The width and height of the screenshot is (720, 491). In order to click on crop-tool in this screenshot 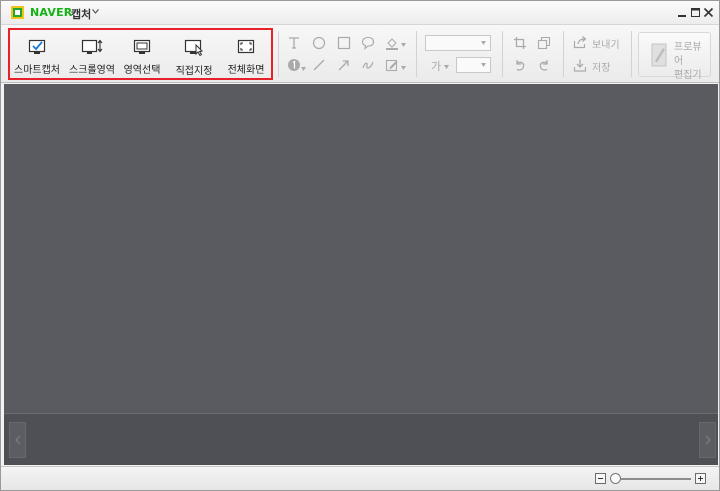, I will do `click(522, 45)`.